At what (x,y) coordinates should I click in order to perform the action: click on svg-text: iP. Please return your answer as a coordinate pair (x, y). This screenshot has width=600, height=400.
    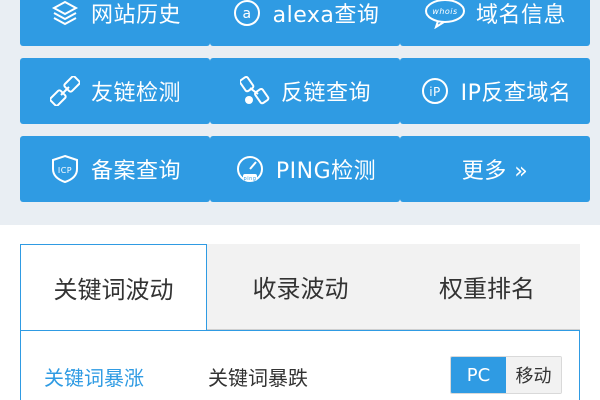
    Looking at the image, I should click on (435, 92).